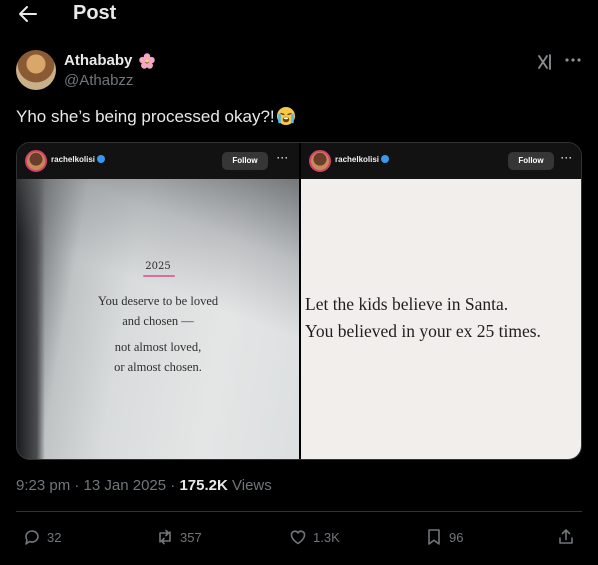  I want to click on bookmark-count: 96, so click(456, 537).